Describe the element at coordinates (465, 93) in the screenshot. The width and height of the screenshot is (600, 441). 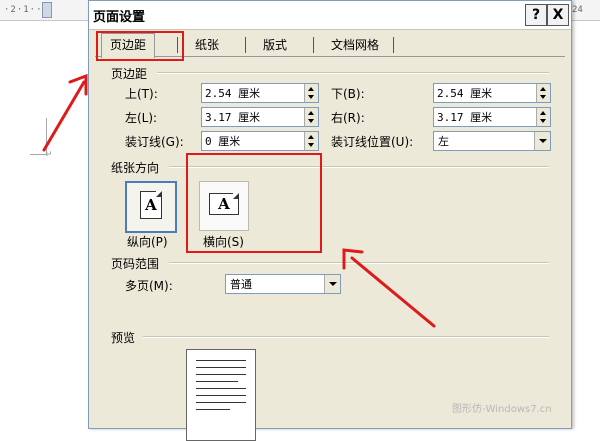
I see `bottom-margin-value: 2.54 厘米` at that location.